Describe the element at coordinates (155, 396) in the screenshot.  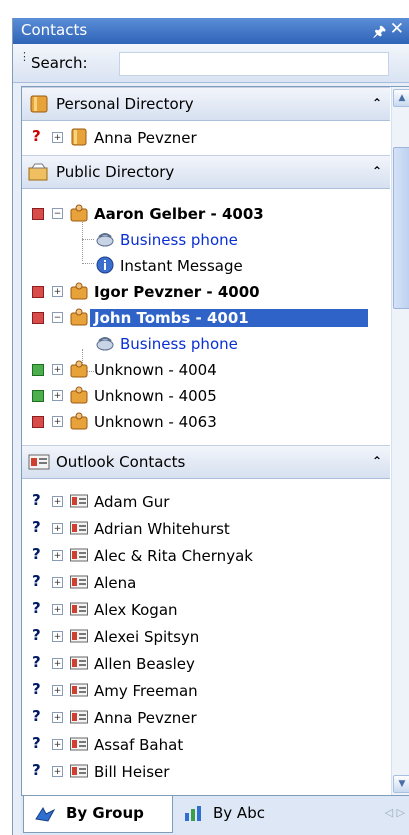
I see `contact-name: Unknown - 4005` at that location.